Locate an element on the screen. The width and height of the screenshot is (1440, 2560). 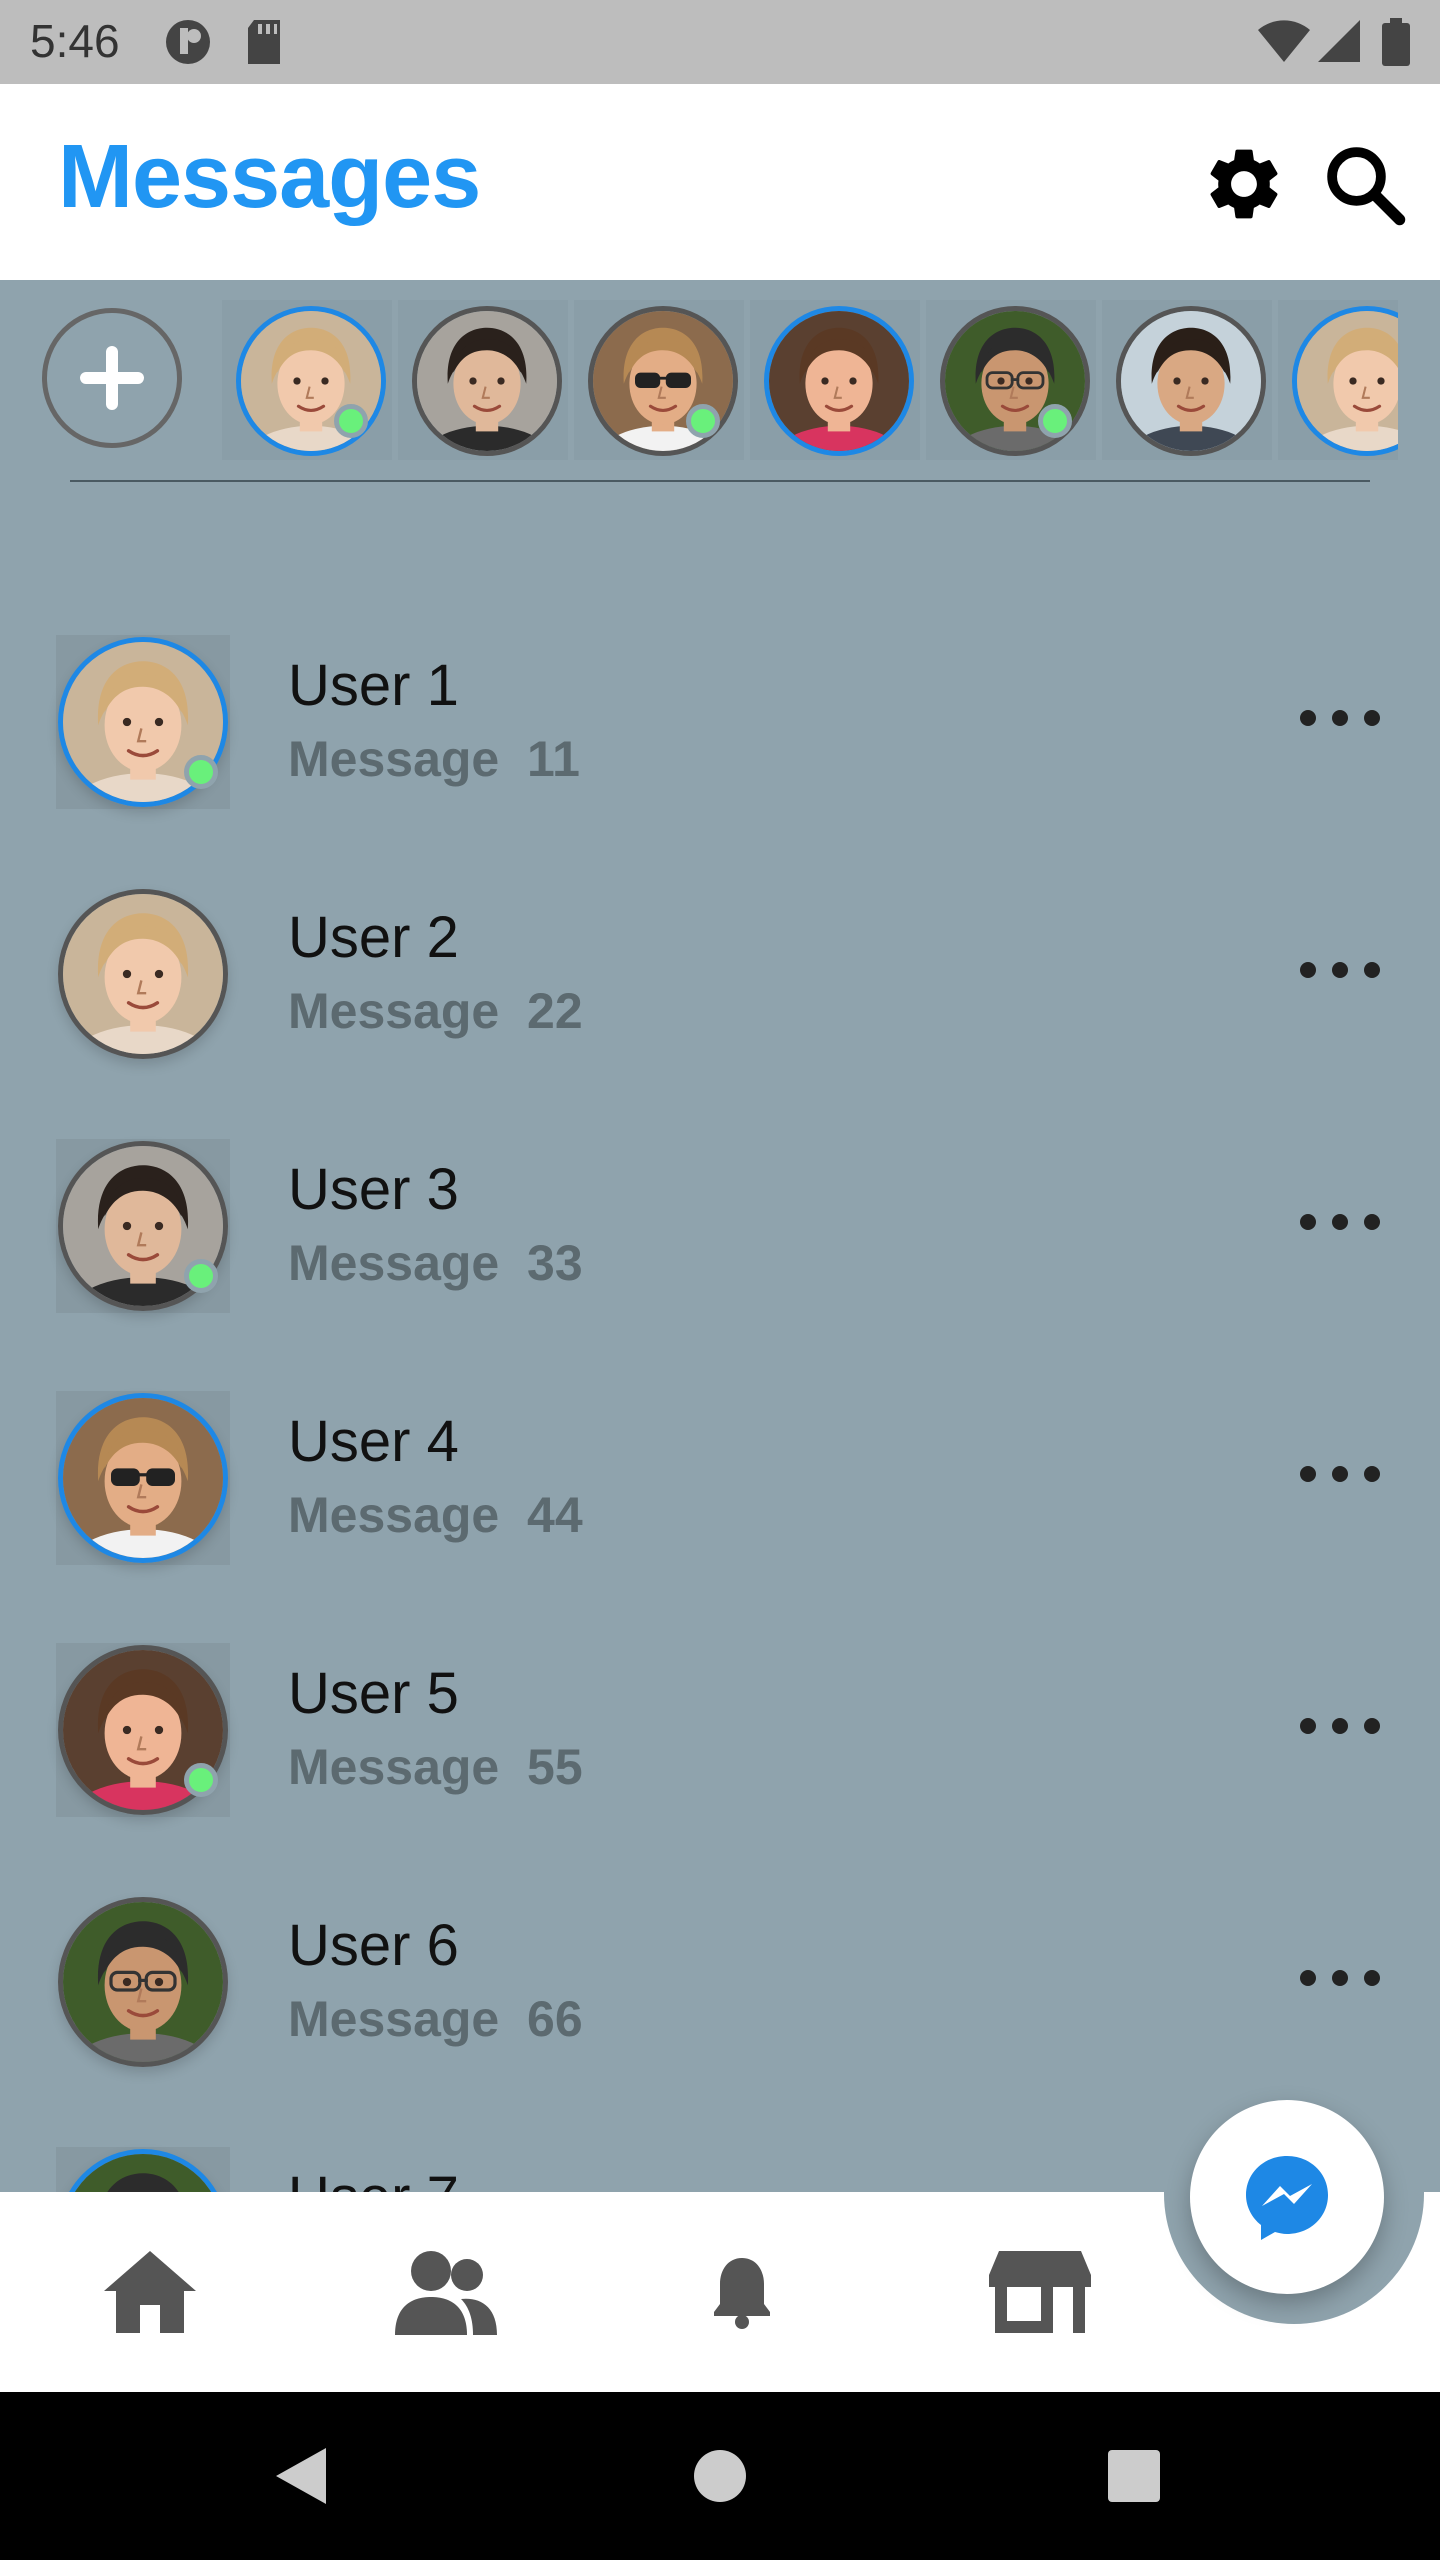
conversation-name: User 7 is located at coordinates (373, 2178).